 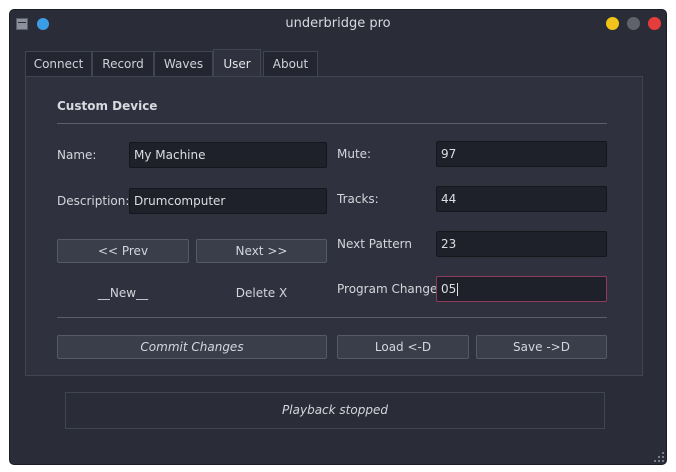 What do you see at coordinates (261, 251) in the screenshot?
I see `next-button: Next >>` at bounding box center [261, 251].